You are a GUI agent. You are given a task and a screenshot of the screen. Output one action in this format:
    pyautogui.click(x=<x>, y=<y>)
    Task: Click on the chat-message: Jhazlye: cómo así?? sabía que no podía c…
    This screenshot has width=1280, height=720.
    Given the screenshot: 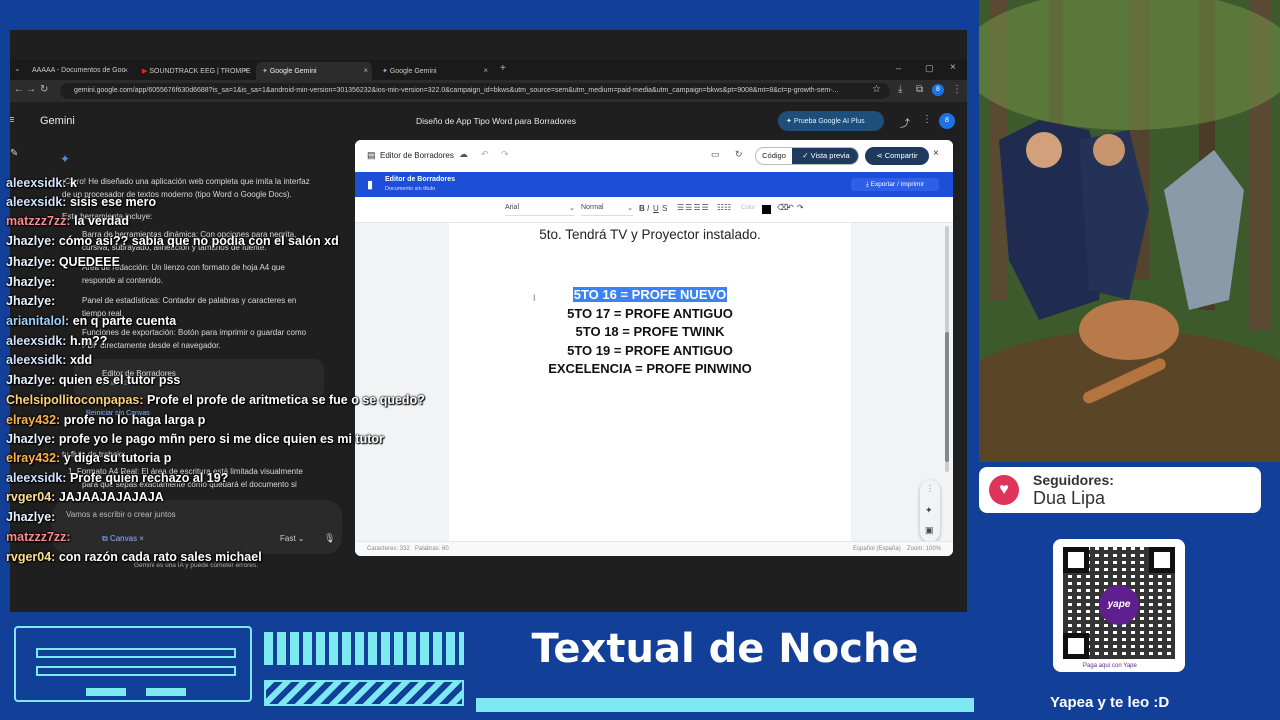 What is the action you would take?
    pyautogui.click(x=172, y=241)
    